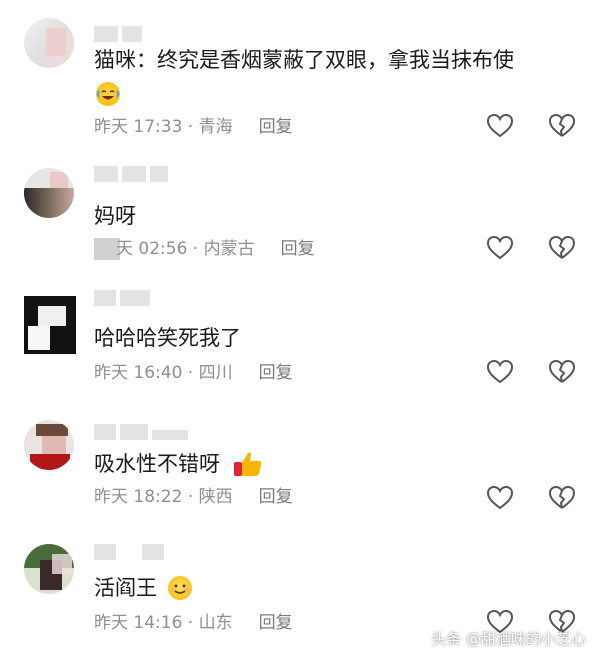 The width and height of the screenshot is (600, 661). Describe the element at coordinates (248, 464) in the screenshot. I see `thumbs-up-emoji-icon` at that location.